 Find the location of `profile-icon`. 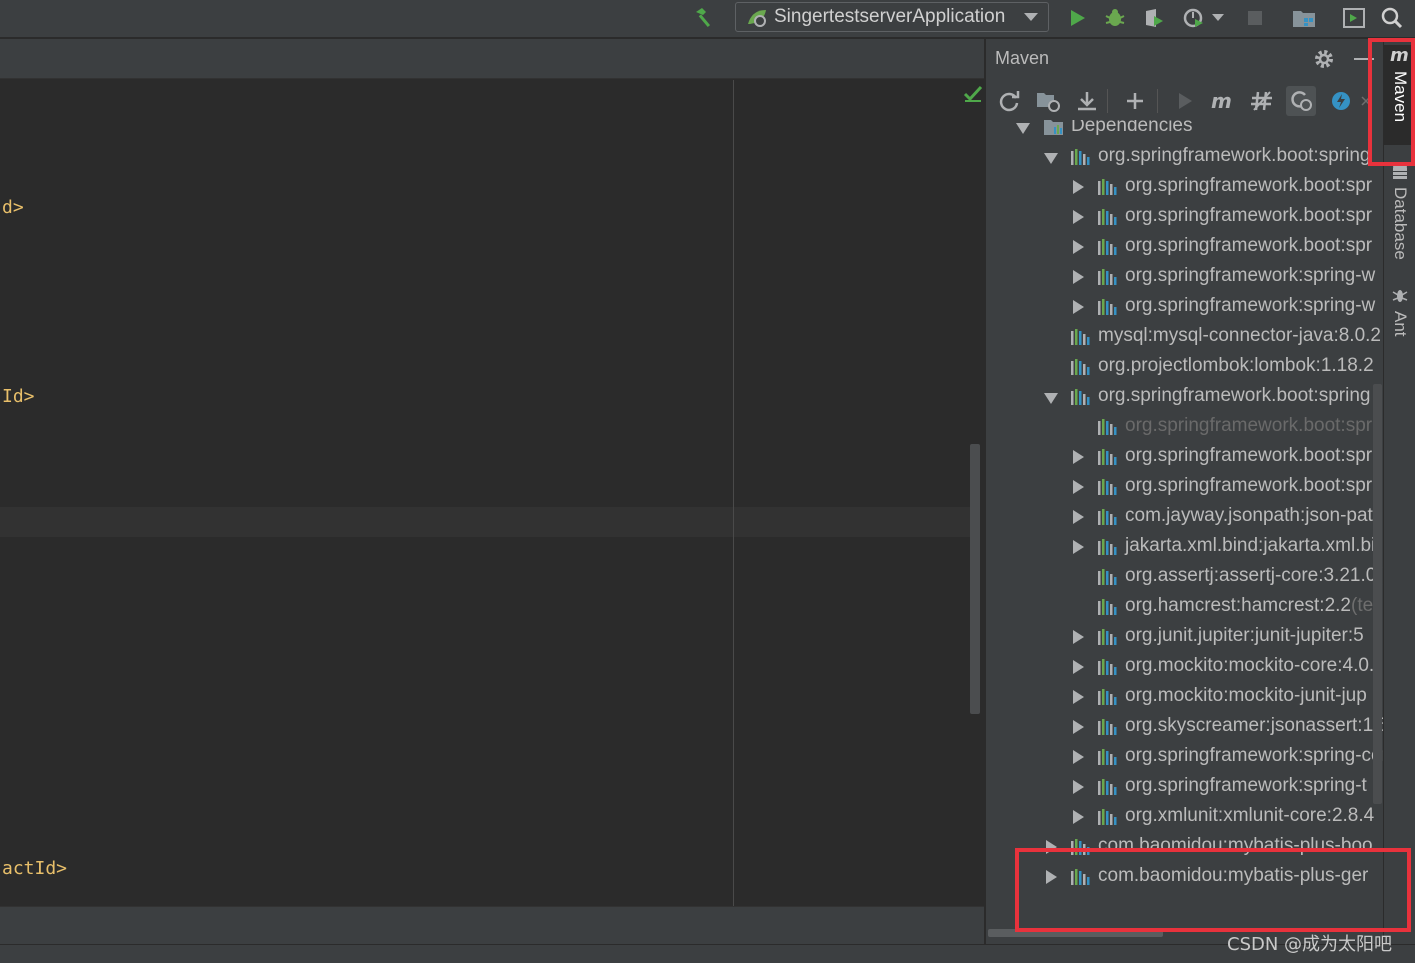

profile-icon is located at coordinates (1194, 18).